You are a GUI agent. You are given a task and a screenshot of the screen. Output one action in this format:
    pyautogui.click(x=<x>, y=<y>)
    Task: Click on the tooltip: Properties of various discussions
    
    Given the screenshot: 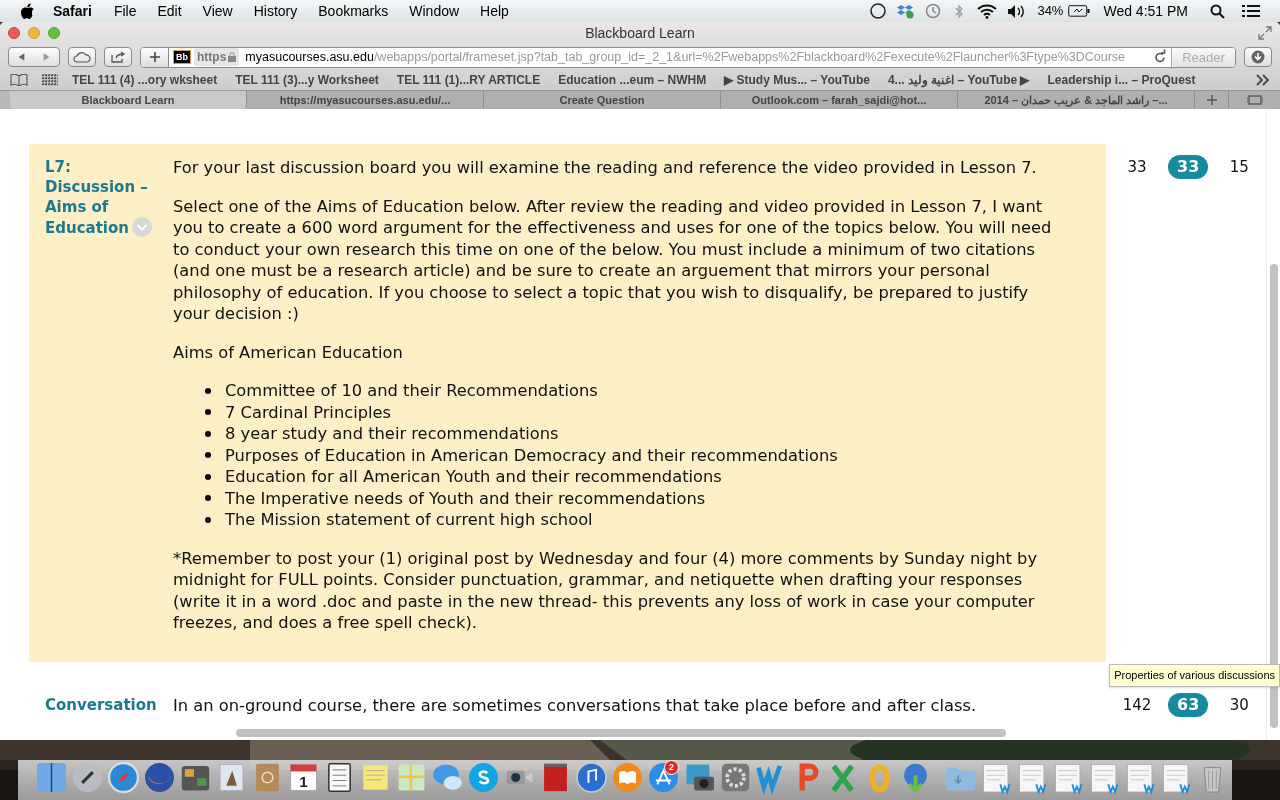 What is the action you would take?
    pyautogui.click(x=1194, y=675)
    